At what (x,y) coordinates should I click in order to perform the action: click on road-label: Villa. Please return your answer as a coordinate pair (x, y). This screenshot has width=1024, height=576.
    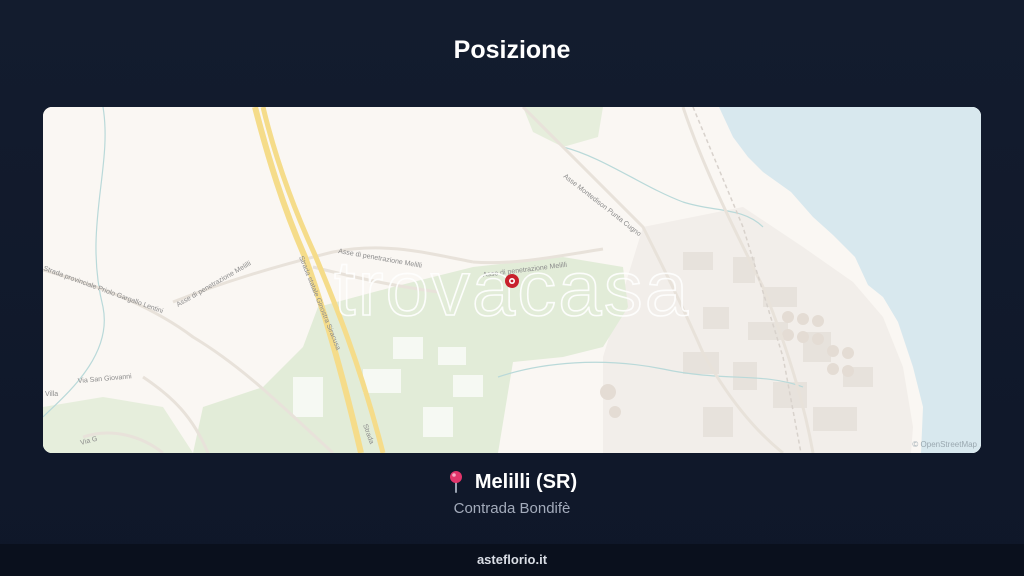
    Looking at the image, I should click on (51, 394).